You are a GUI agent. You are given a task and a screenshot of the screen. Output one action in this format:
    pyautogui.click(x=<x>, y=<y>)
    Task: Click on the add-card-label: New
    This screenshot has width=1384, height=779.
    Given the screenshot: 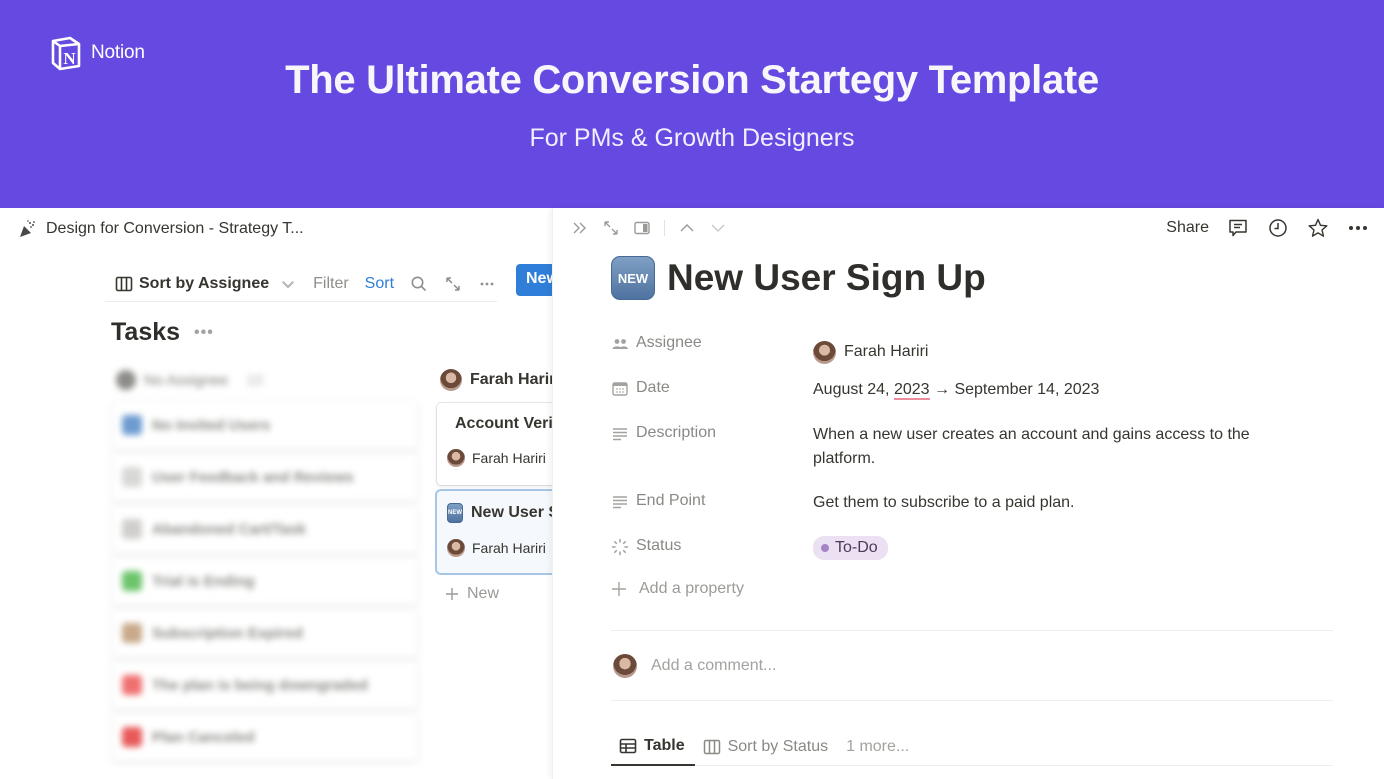 What is the action you would take?
    pyautogui.click(x=483, y=593)
    